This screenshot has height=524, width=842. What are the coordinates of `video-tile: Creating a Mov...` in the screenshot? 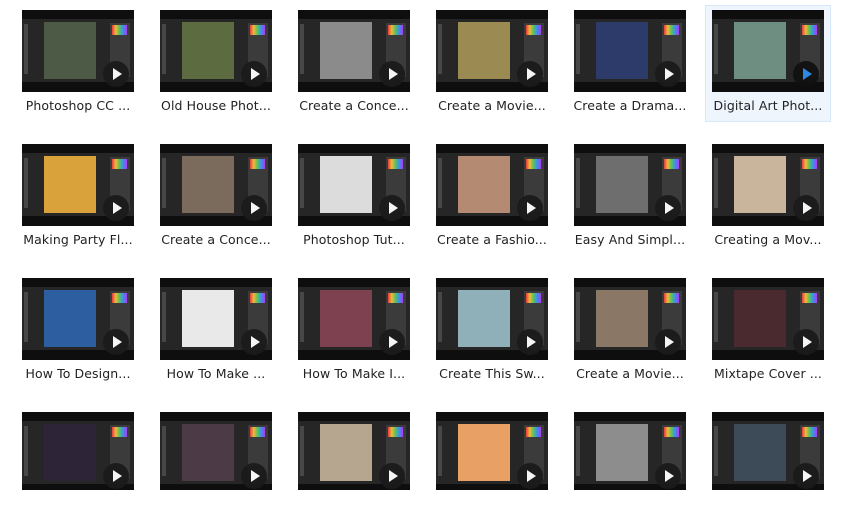 It's located at (768, 197).